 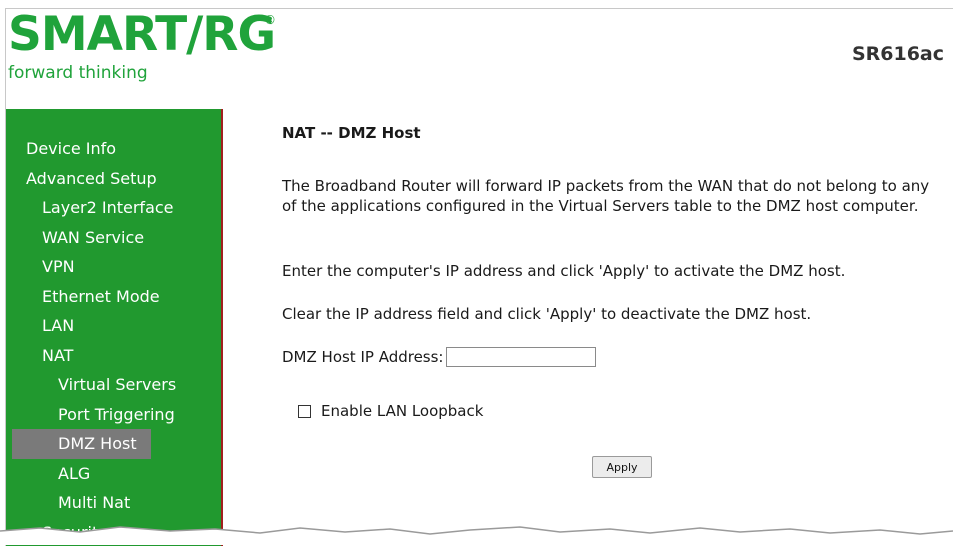 What do you see at coordinates (113, 503) in the screenshot?
I see `sidebar-item-multi-nat: Multi Nat` at bounding box center [113, 503].